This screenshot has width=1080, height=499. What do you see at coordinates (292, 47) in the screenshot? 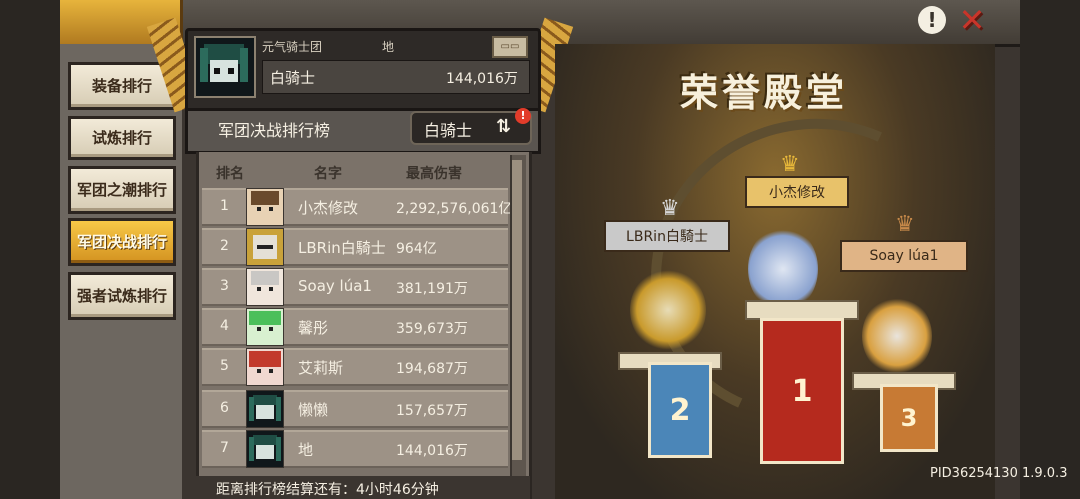
I see `guild-name: 元气骑士团` at bounding box center [292, 47].